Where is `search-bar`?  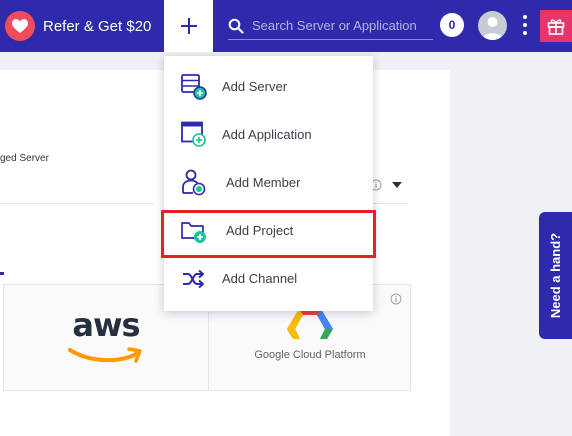
search-bar is located at coordinates (330, 26).